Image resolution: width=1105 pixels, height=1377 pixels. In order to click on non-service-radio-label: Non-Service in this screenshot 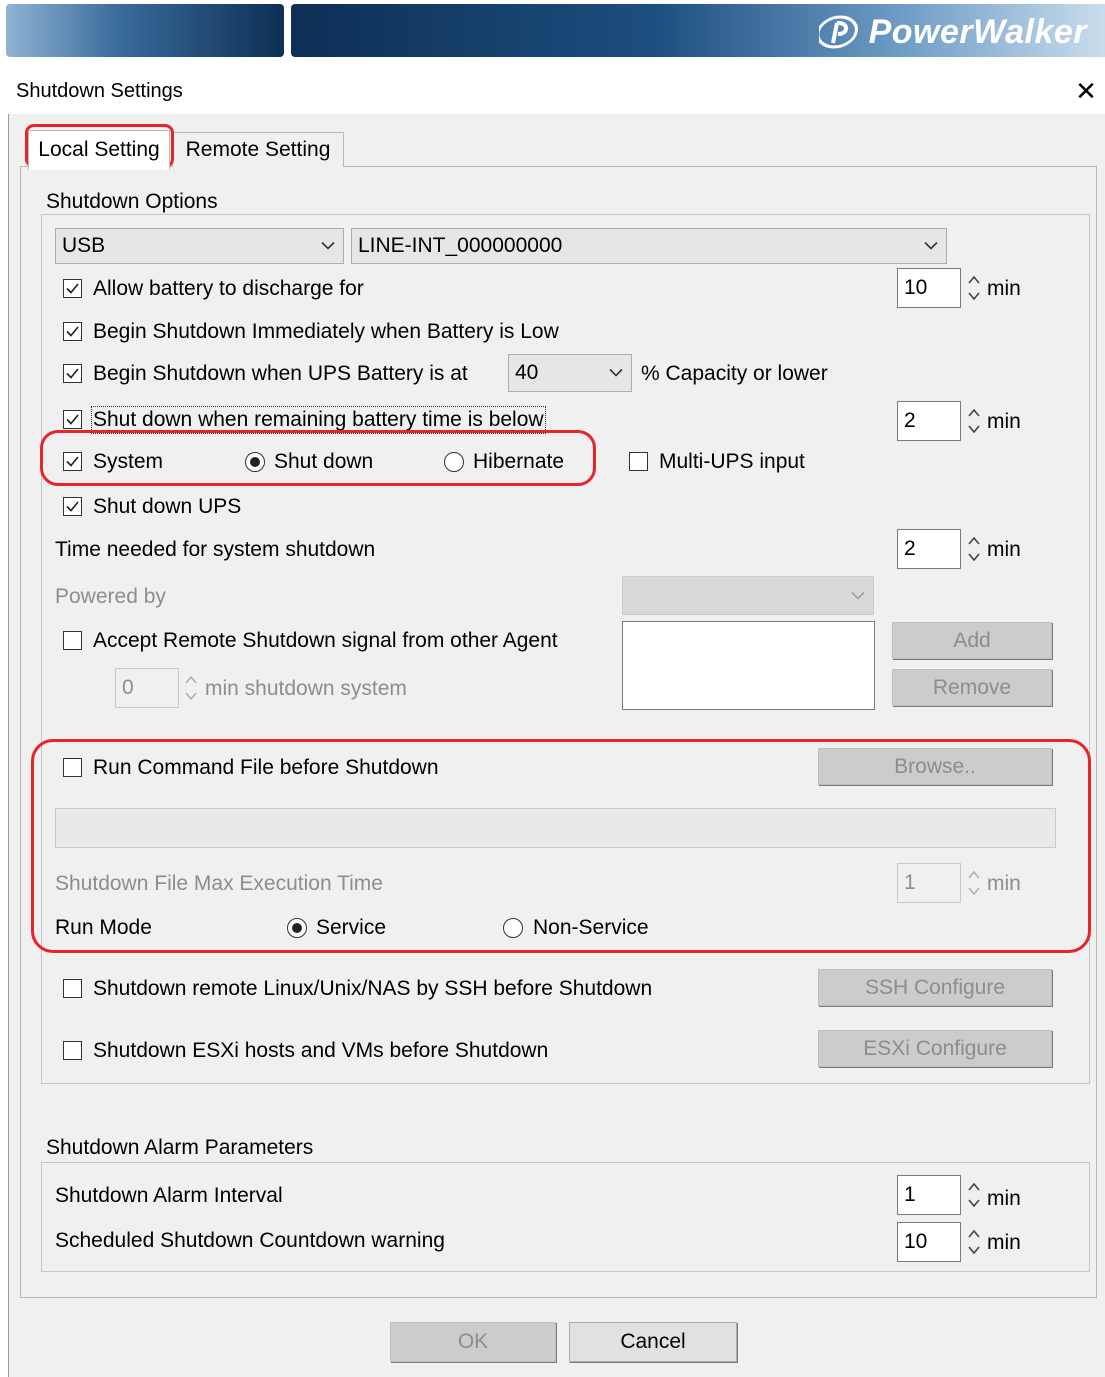, I will do `click(591, 927)`.